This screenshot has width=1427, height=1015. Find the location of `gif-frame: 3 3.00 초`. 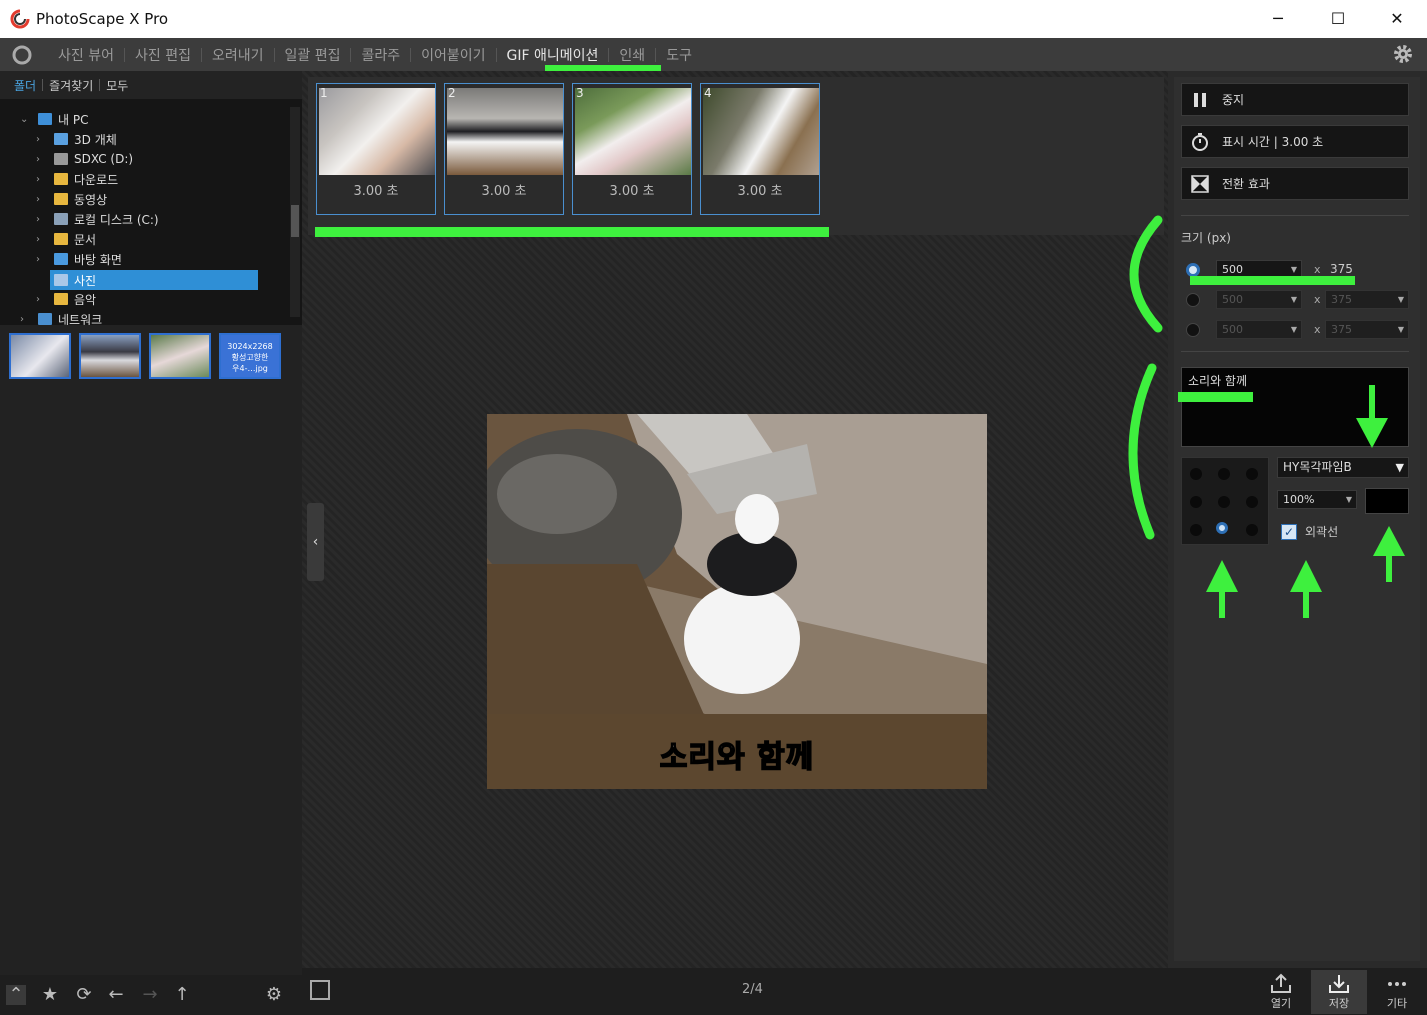

gif-frame: 3 3.00 초 is located at coordinates (632, 149).